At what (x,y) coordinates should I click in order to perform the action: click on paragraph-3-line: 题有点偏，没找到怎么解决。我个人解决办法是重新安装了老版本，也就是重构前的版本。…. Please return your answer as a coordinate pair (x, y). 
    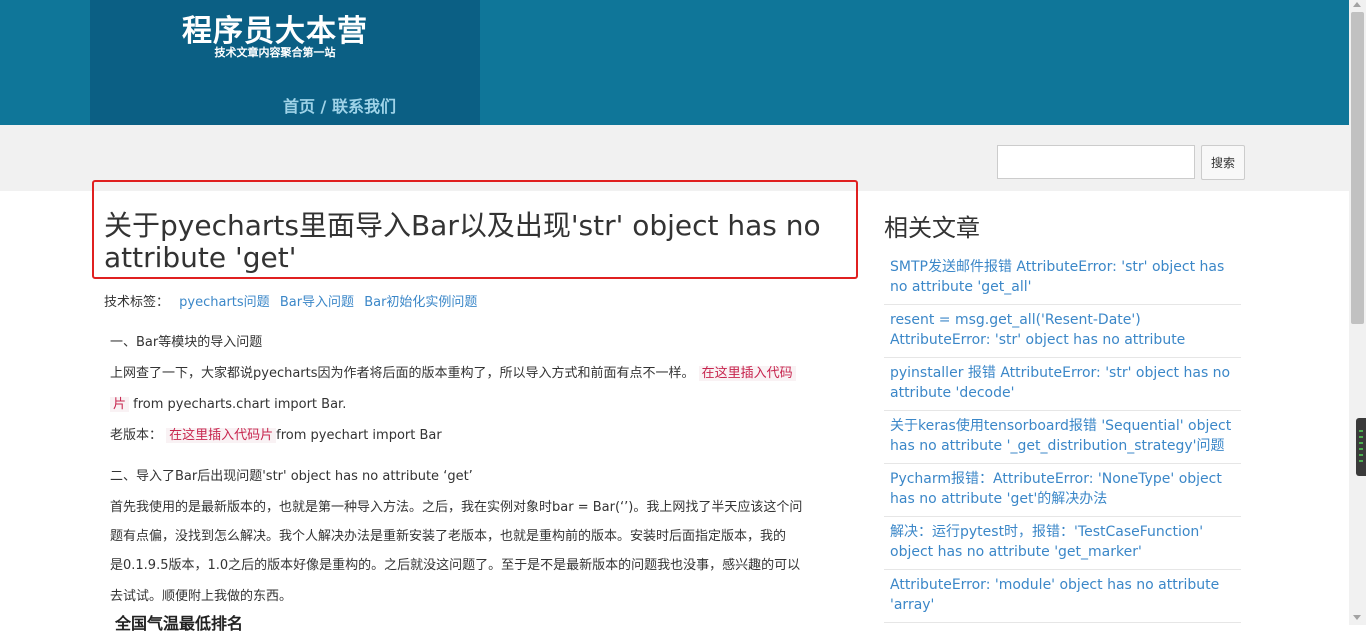
    Looking at the image, I should click on (448, 536).